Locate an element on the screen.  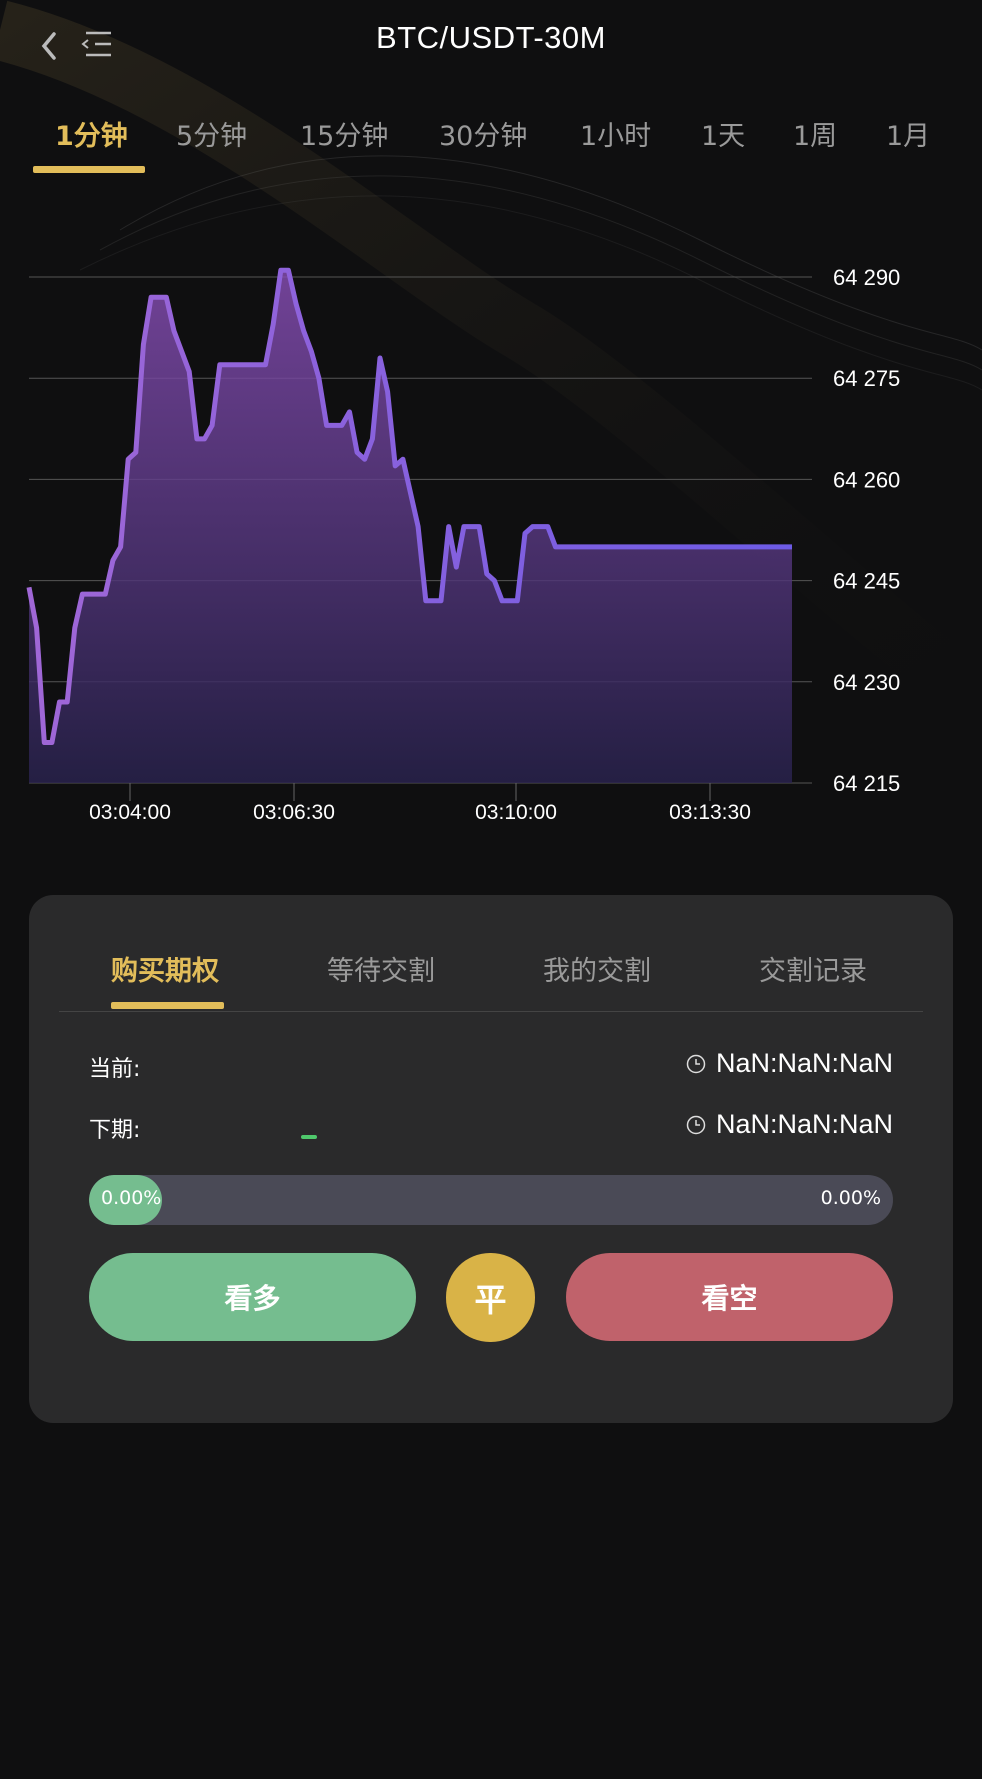
long-short-ratio-bar: 0.00% 0.00% is located at coordinates (491, 1200).